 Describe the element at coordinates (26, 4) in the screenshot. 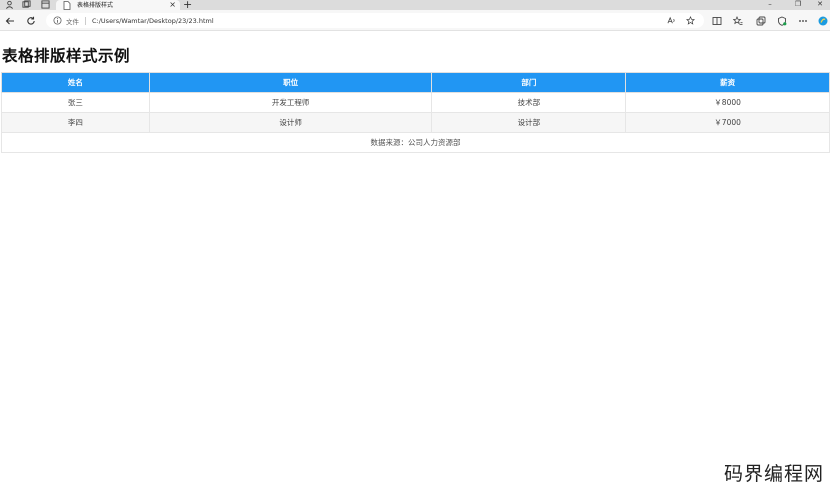

I see `workspaces-icon` at that location.